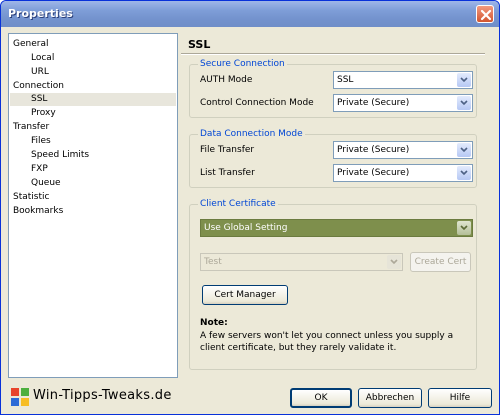 Image resolution: width=500 pixels, height=415 pixels. What do you see at coordinates (213, 262) in the screenshot?
I see `certificate-value: Test` at bounding box center [213, 262].